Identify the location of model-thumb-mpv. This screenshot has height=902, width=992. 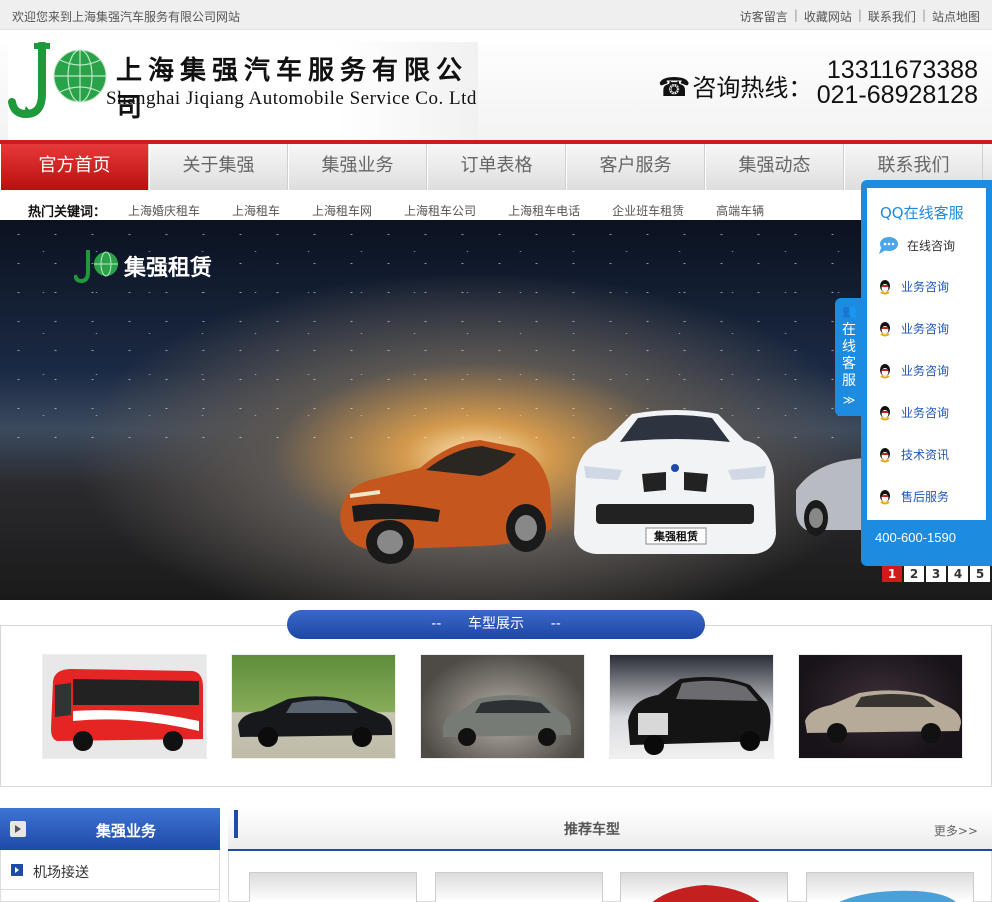
(502, 706).